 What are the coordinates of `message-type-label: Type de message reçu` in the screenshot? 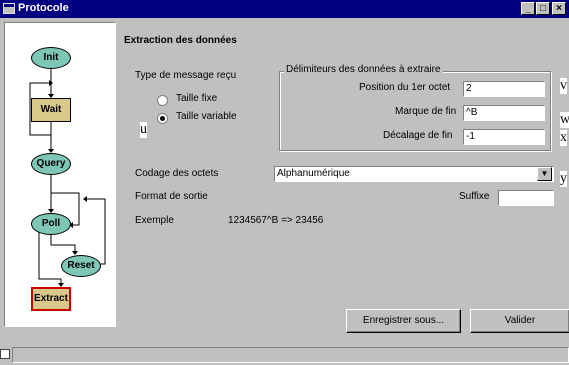 It's located at (186, 75).